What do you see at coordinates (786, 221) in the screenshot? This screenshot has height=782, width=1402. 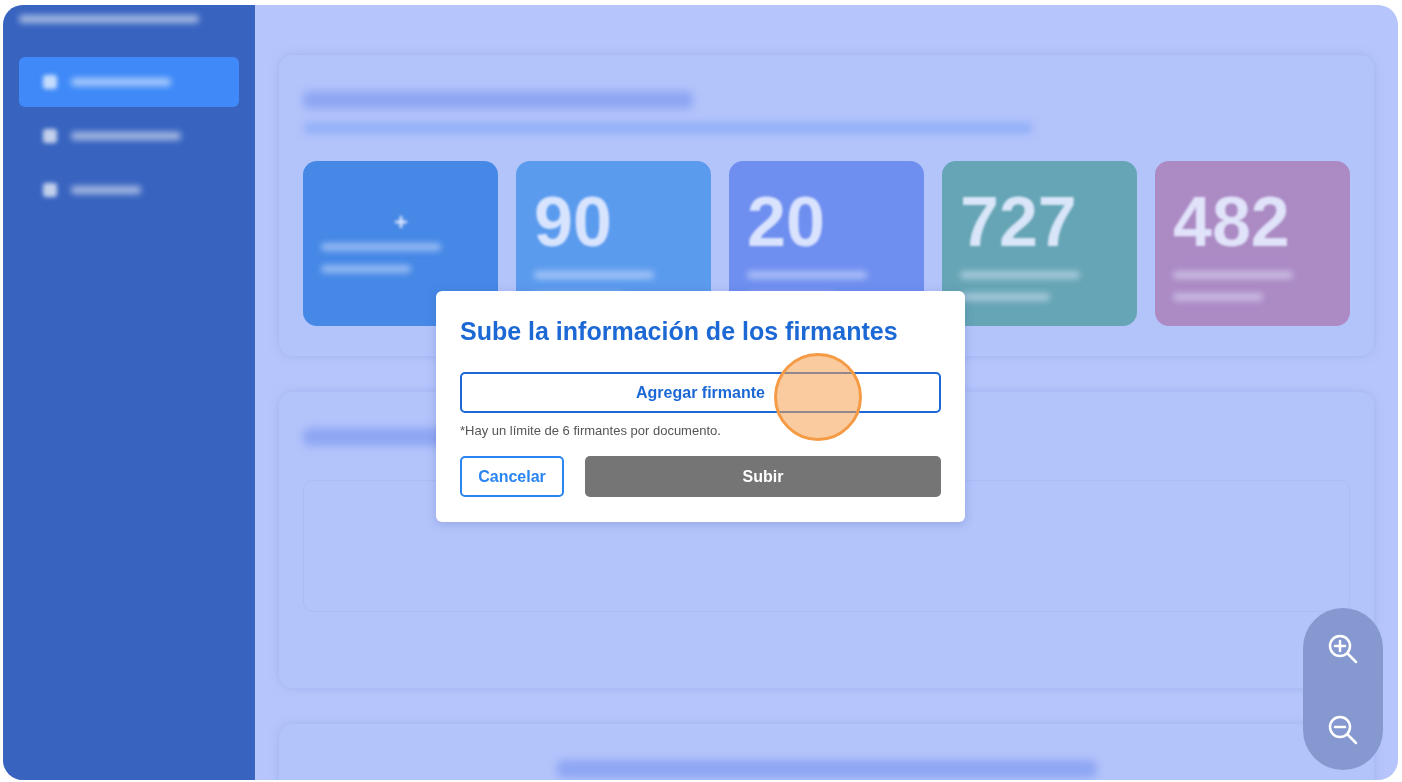 I see `stat-number: 20` at bounding box center [786, 221].